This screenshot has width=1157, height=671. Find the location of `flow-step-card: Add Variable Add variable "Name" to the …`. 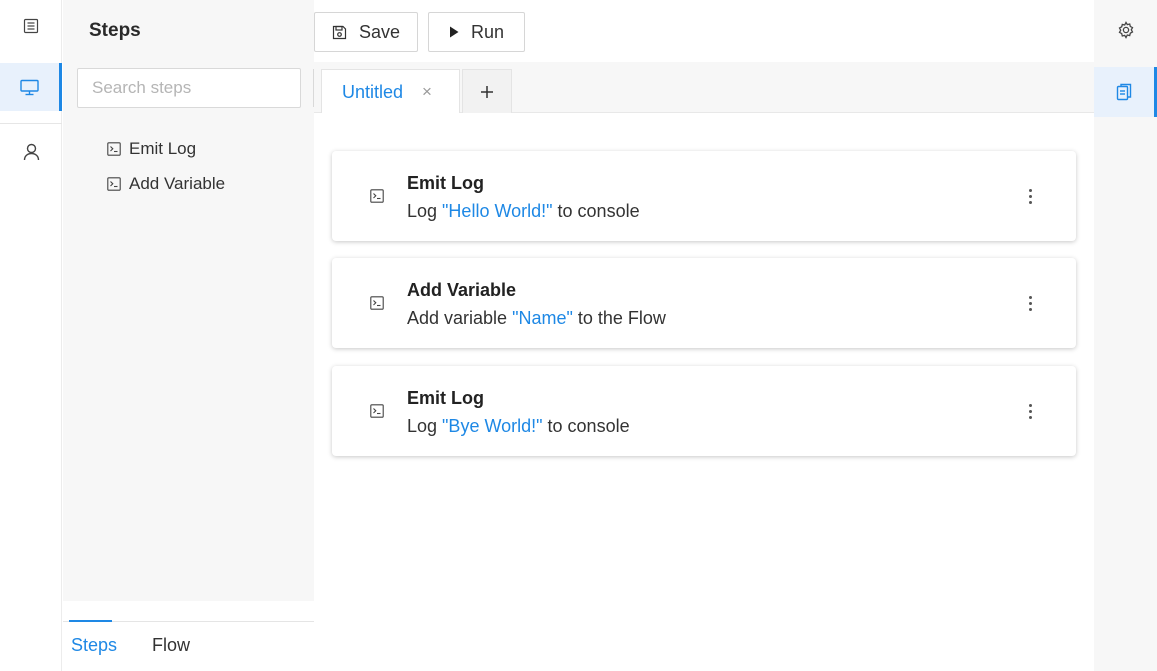

flow-step-card: Add Variable Add variable "Name" to the … is located at coordinates (704, 303).